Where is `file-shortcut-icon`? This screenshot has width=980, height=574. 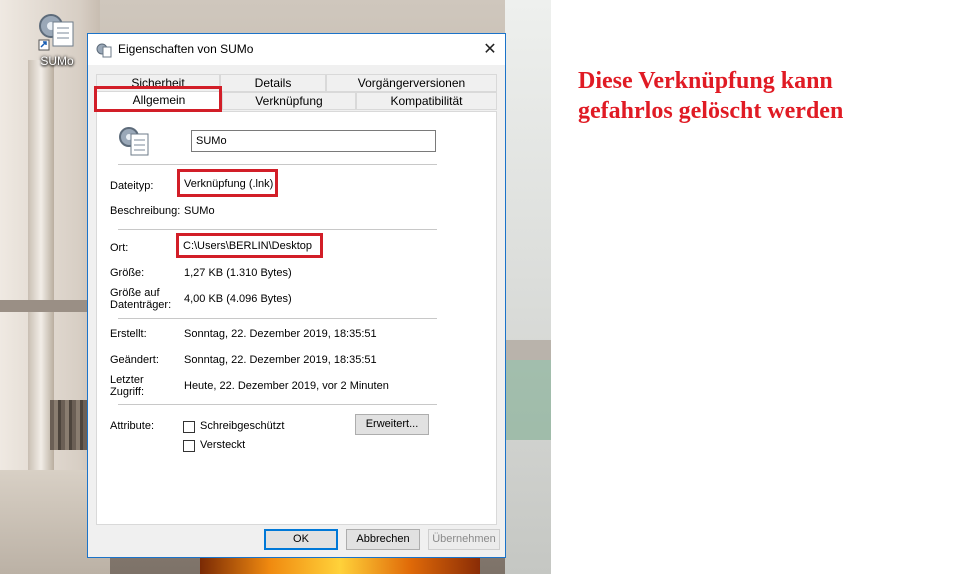 file-shortcut-icon is located at coordinates (134, 141).